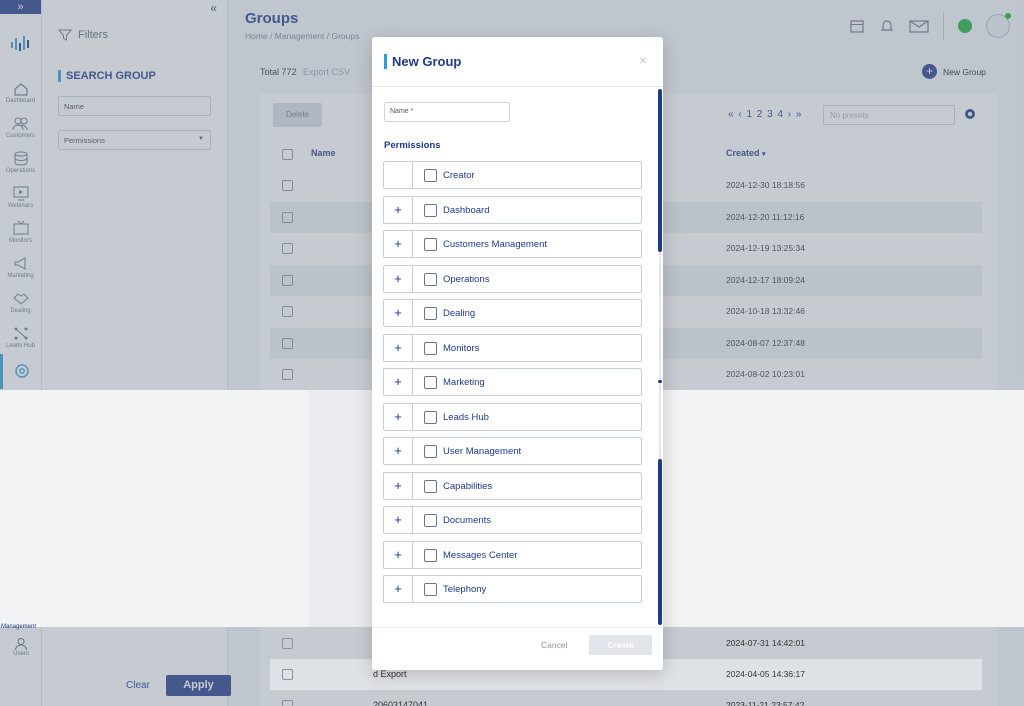  Describe the element at coordinates (512, 347) in the screenshot. I see `permission-row-monitors: + Monitors` at that location.